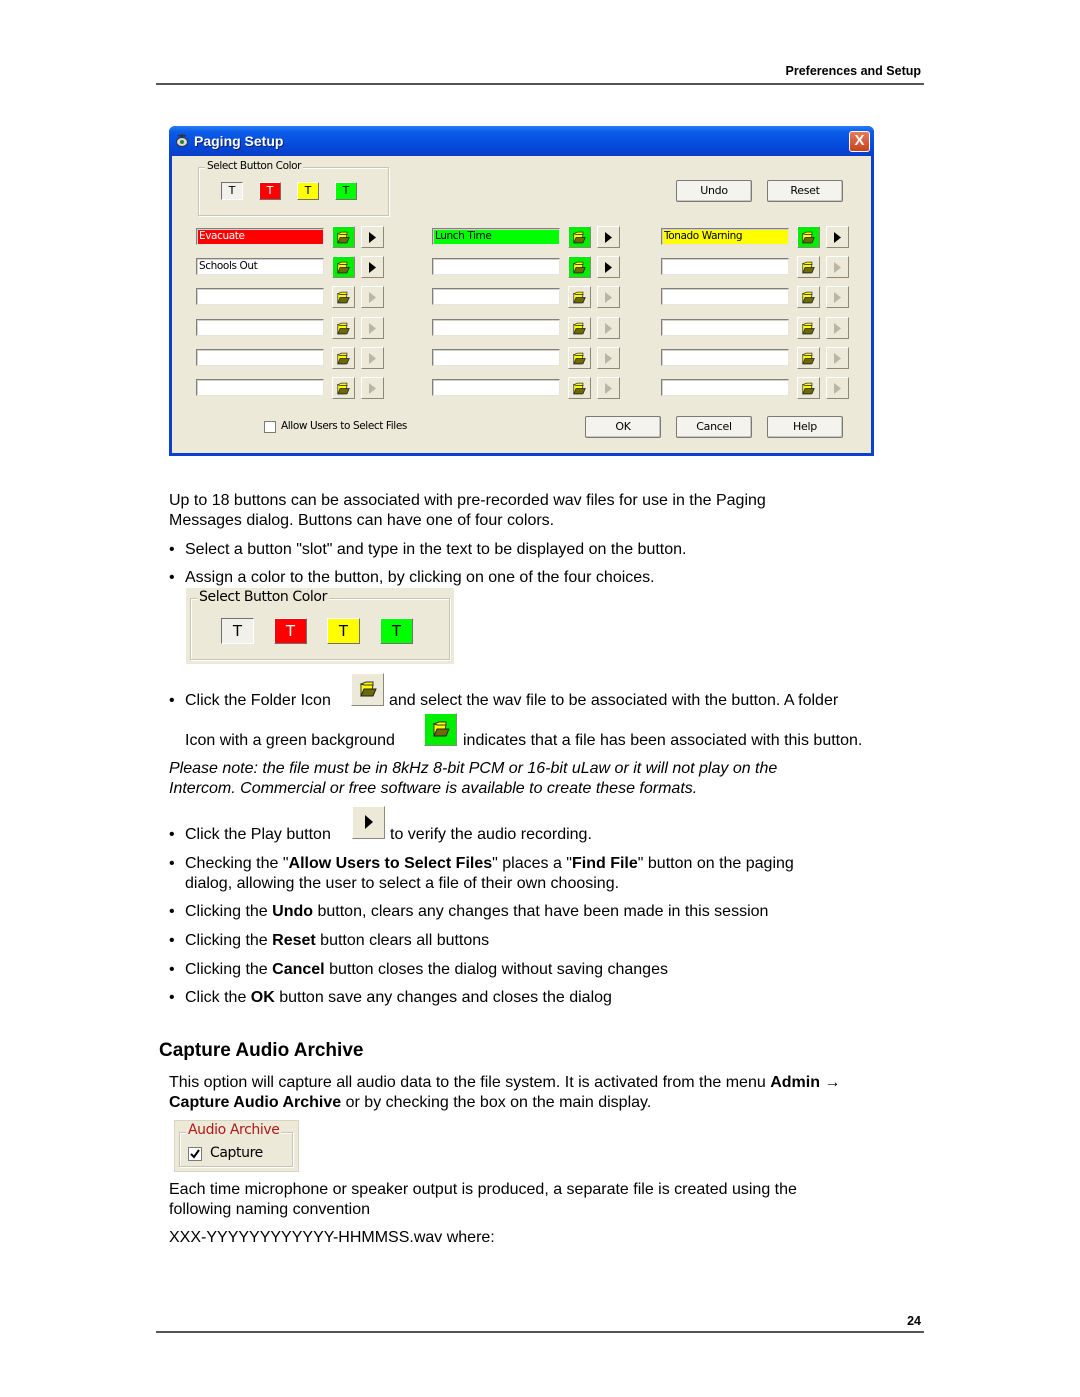 Image resolution: width=1080 pixels, height=1397 pixels. I want to click on help-button: Help, so click(805, 427).